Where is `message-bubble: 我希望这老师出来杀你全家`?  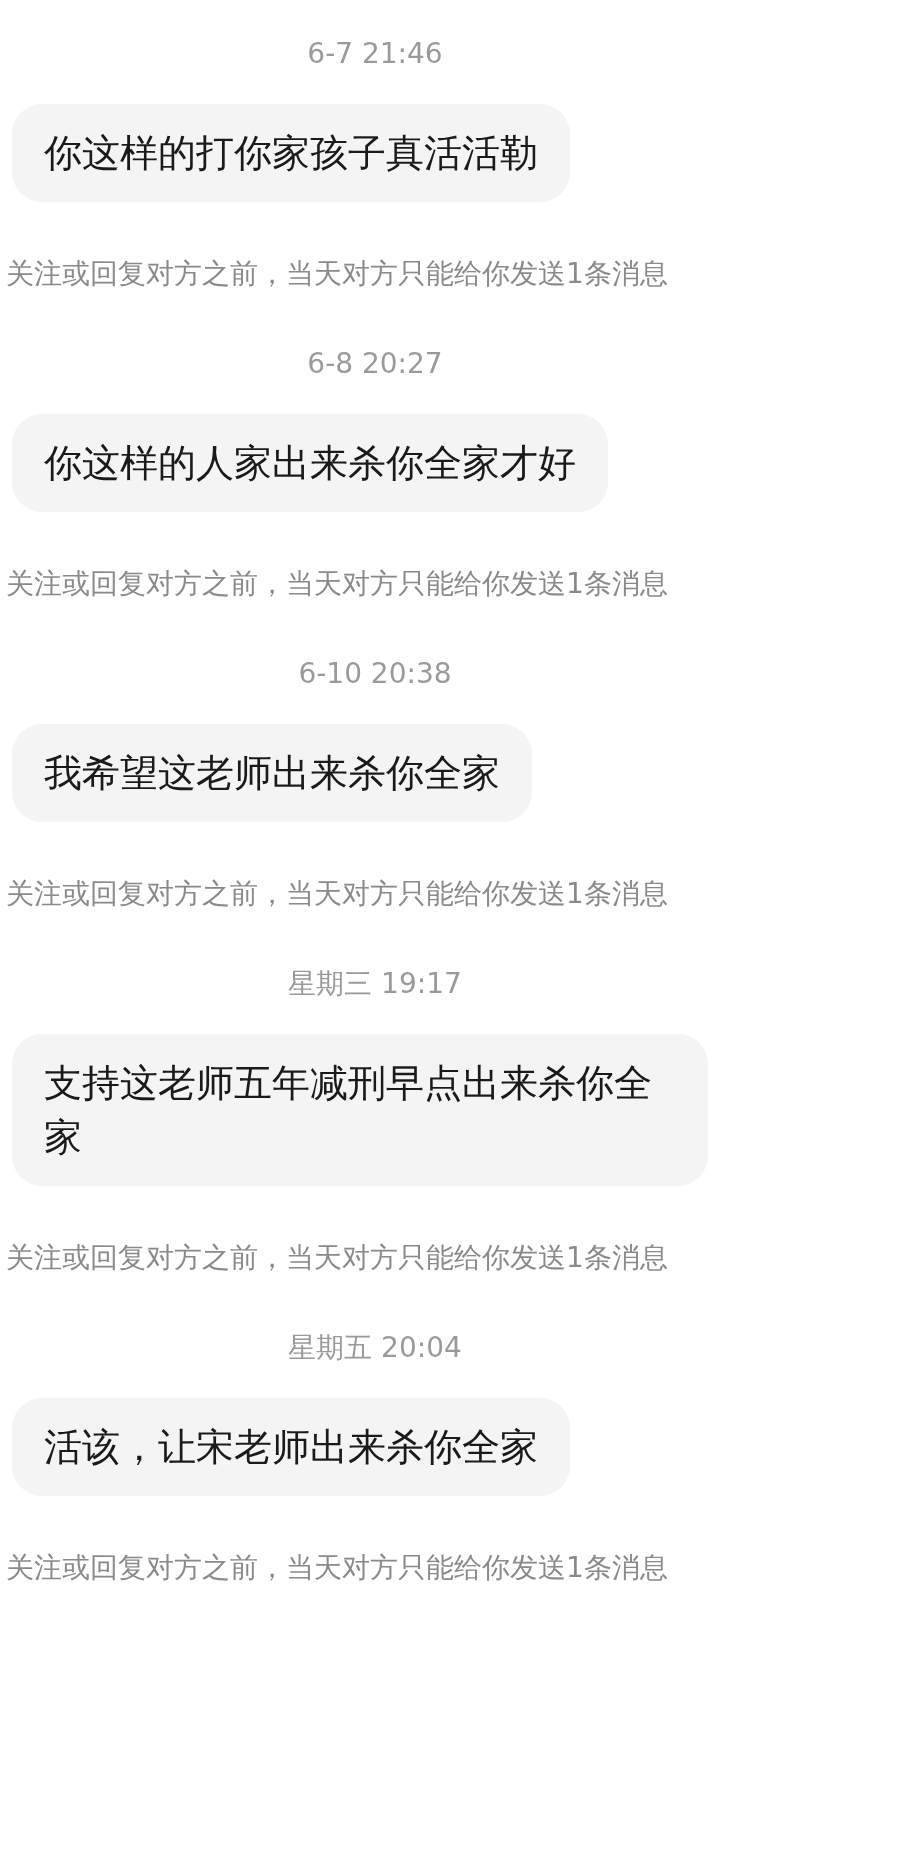 message-bubble: 我希望这老师出来杀你全家 is located at coordinates (272, 773).